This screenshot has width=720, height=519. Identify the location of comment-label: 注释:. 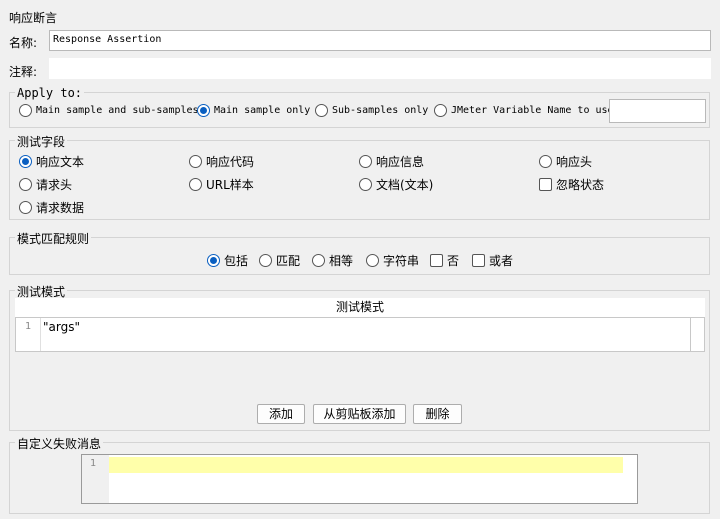
(23, 72).